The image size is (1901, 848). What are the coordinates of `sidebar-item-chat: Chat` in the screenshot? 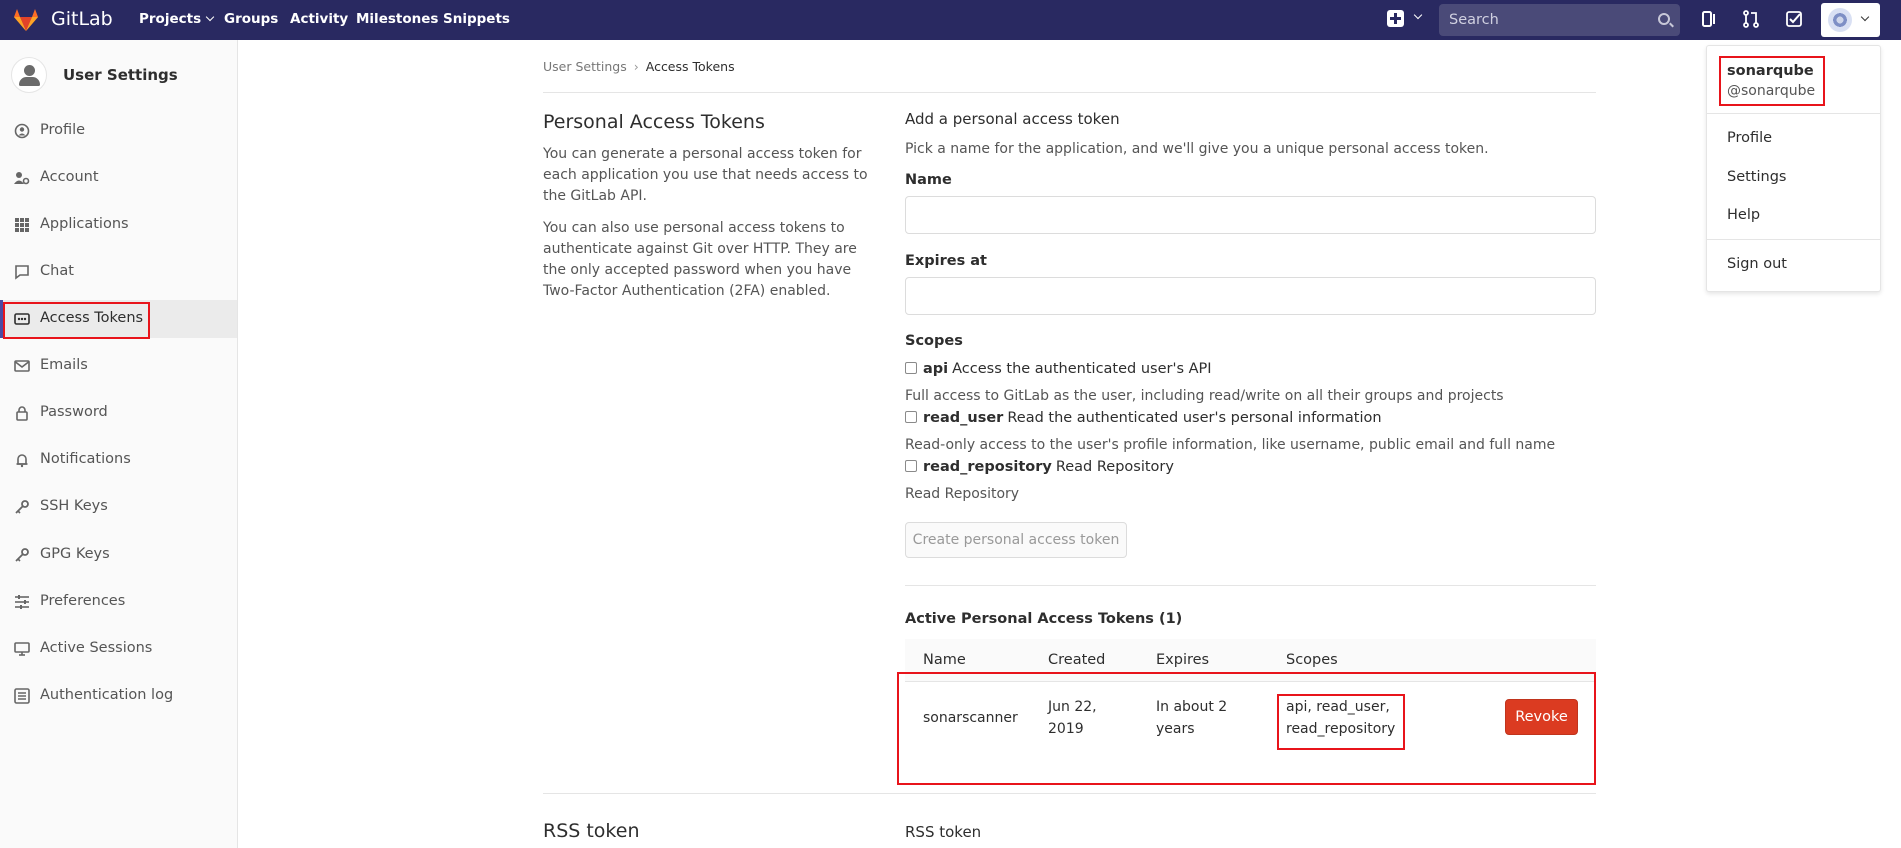 It's located at (118, 272).